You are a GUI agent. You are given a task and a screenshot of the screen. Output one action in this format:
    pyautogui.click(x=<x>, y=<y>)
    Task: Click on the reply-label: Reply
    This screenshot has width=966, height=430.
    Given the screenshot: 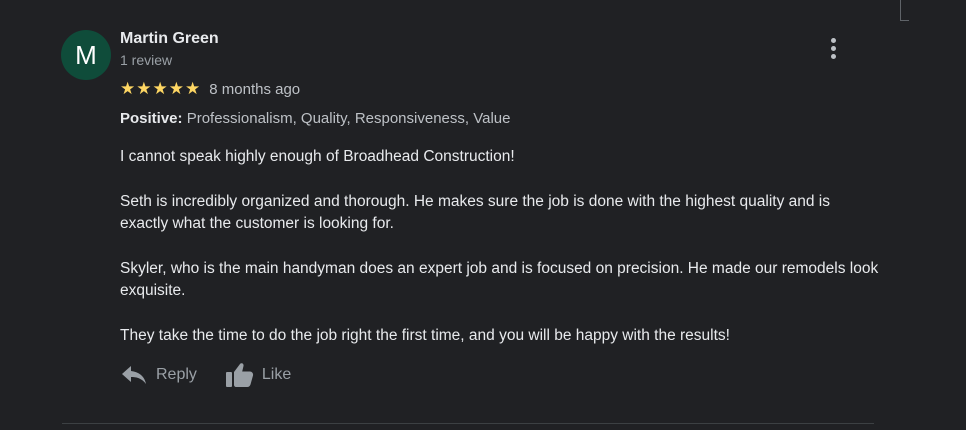 What is the action you would take?
    pyautogui.click(x=176, y=374)
    